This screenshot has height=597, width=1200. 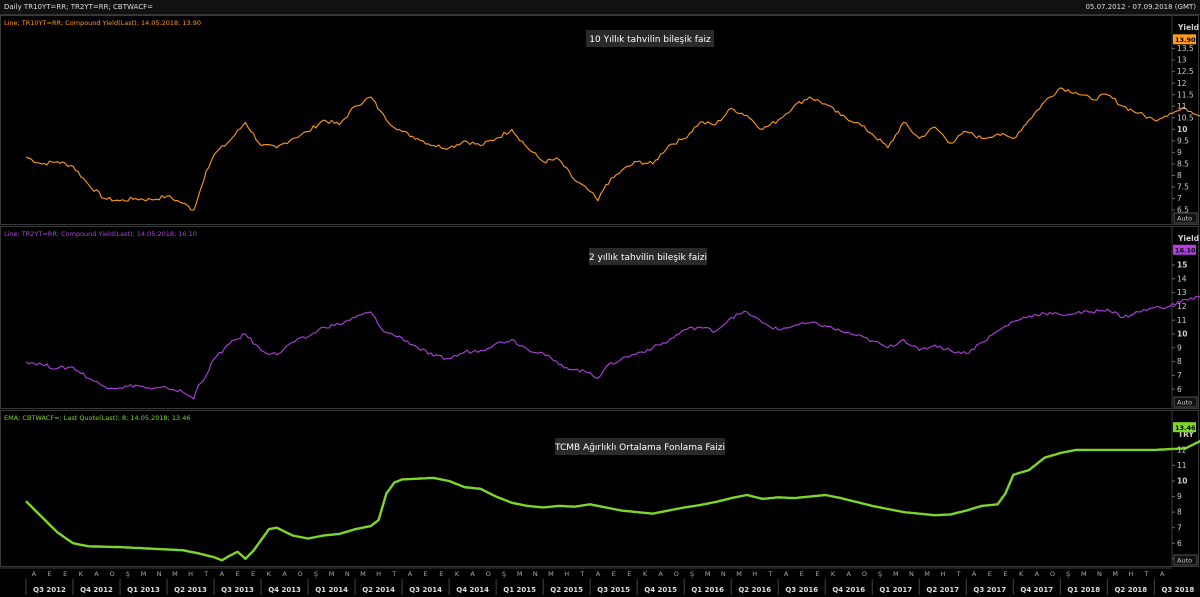 What do you see at coordinates (639, 446) in the screenshot?
I see `annotation-box: TCMB Ağırlıklı Ortalama Fonlama Faizi` at bounding box center [639, 446].